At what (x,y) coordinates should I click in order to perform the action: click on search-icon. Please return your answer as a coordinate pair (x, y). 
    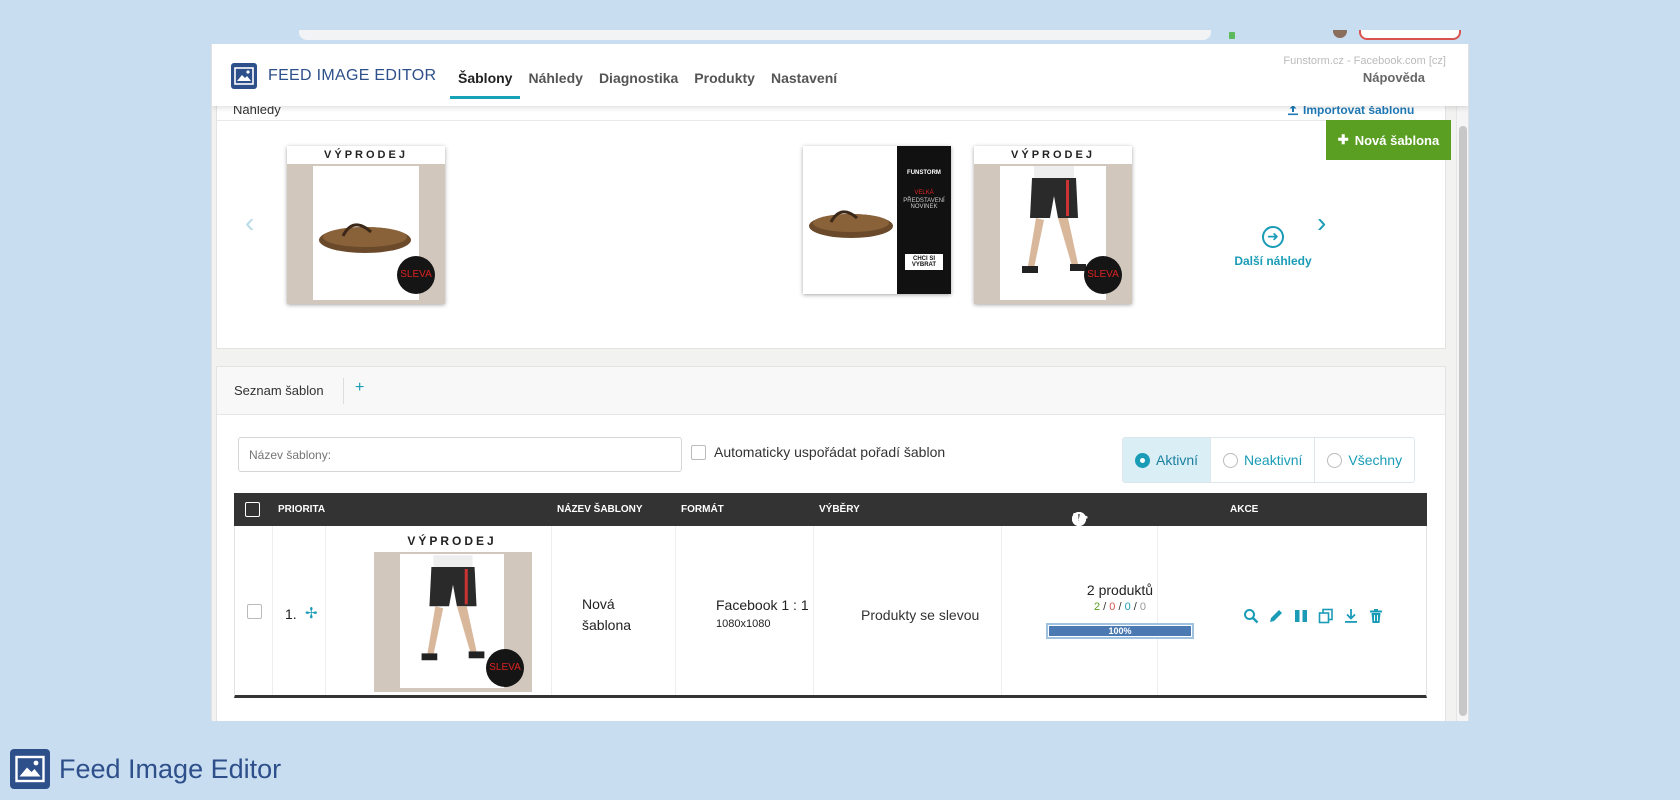
    Looking at the image, I should click on (1251, 616).